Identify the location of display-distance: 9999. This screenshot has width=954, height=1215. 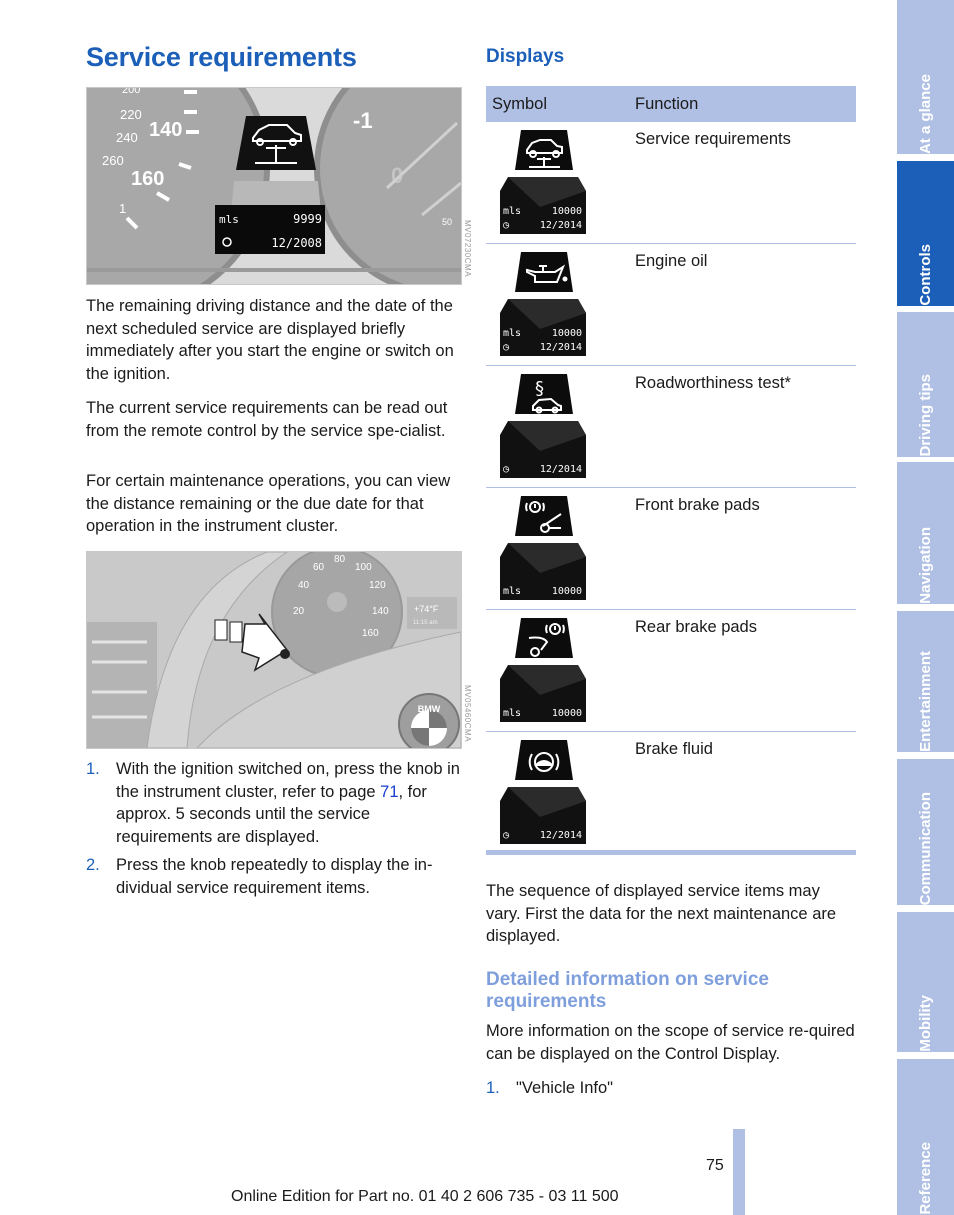
(307, 219).